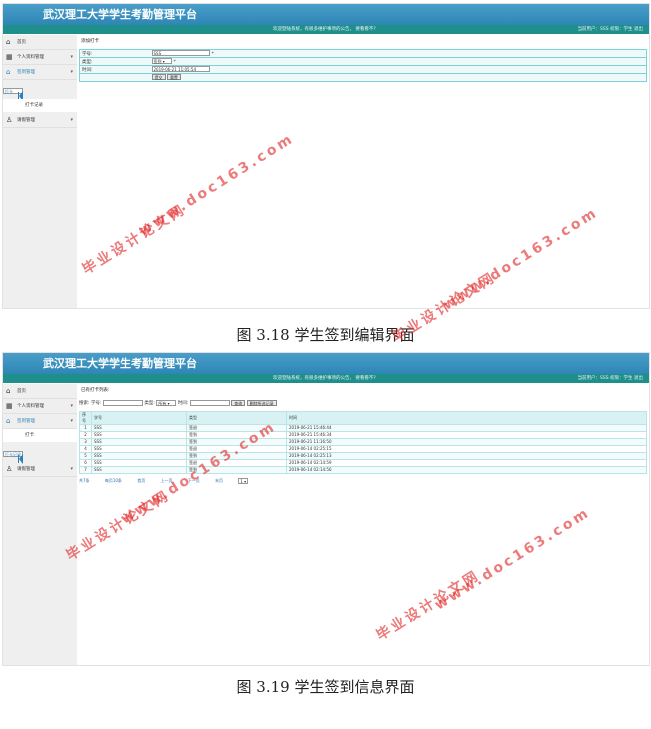 The height and width of the screenshot is (729, 651). I want to click on table-row: 2 SSS 签到 2019-06-21 15:46:34, so click(363, 435).